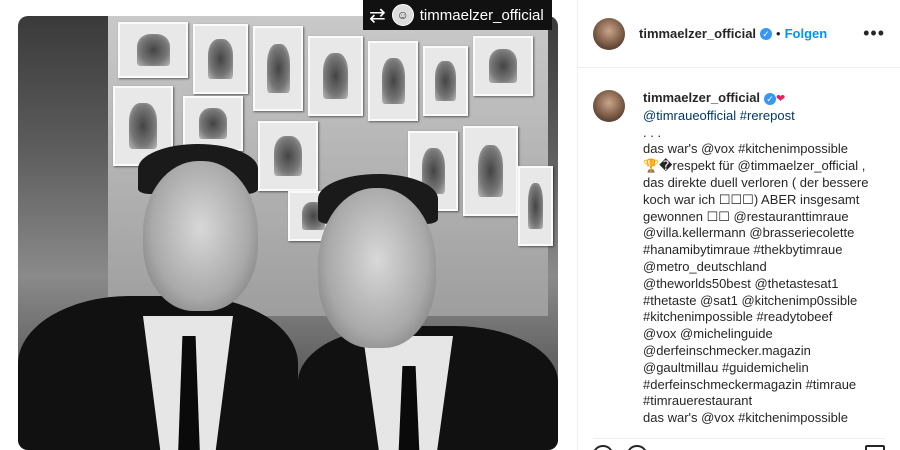 The width and height of the screenshot is (900, 450). I want to click on caption-line: gewonnen ☐☐ @restauranttimraue, so click(746, 216).